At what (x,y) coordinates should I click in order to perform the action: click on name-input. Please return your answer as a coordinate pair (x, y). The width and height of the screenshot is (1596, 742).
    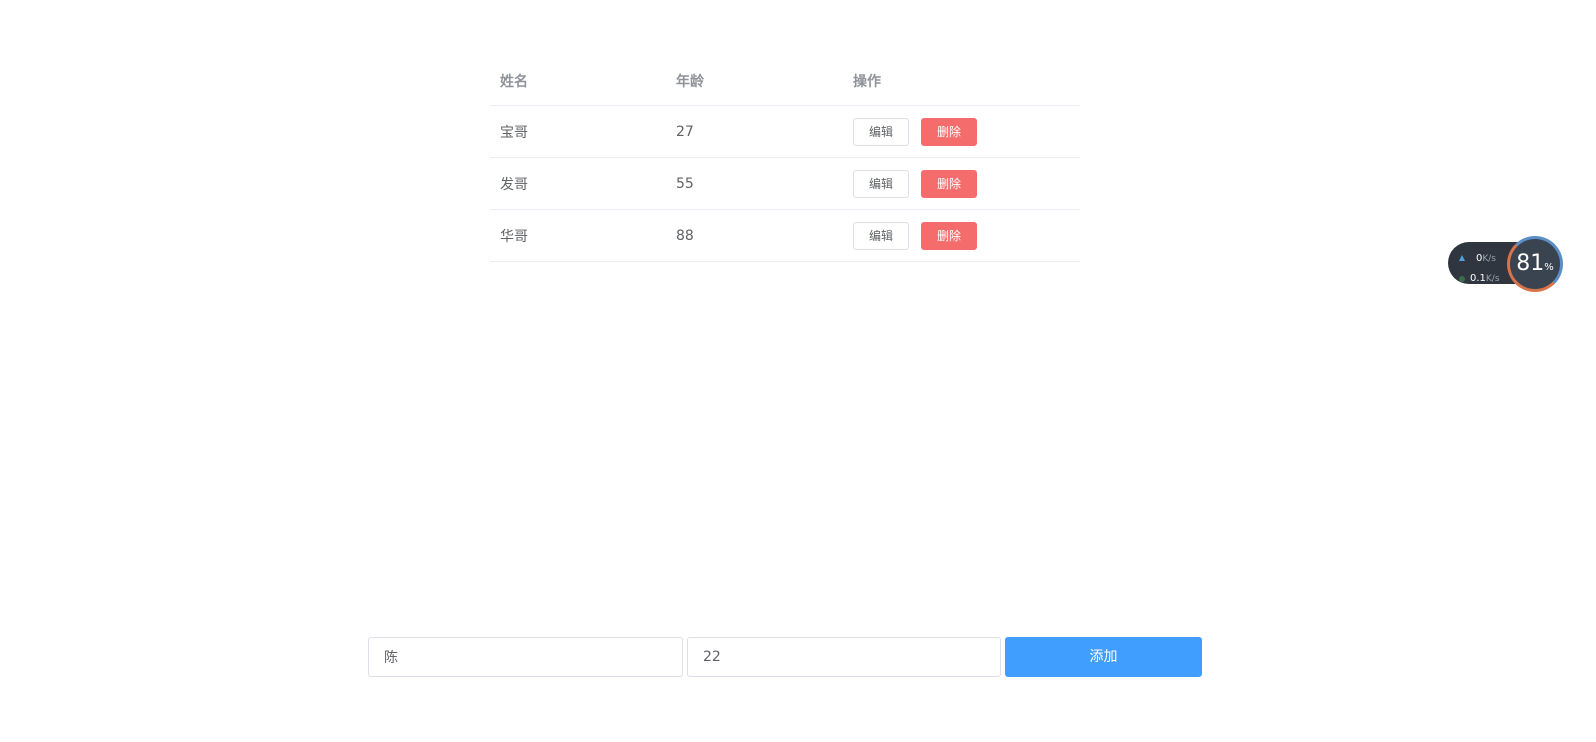
    Looking at the image, I should click on (525, 657).